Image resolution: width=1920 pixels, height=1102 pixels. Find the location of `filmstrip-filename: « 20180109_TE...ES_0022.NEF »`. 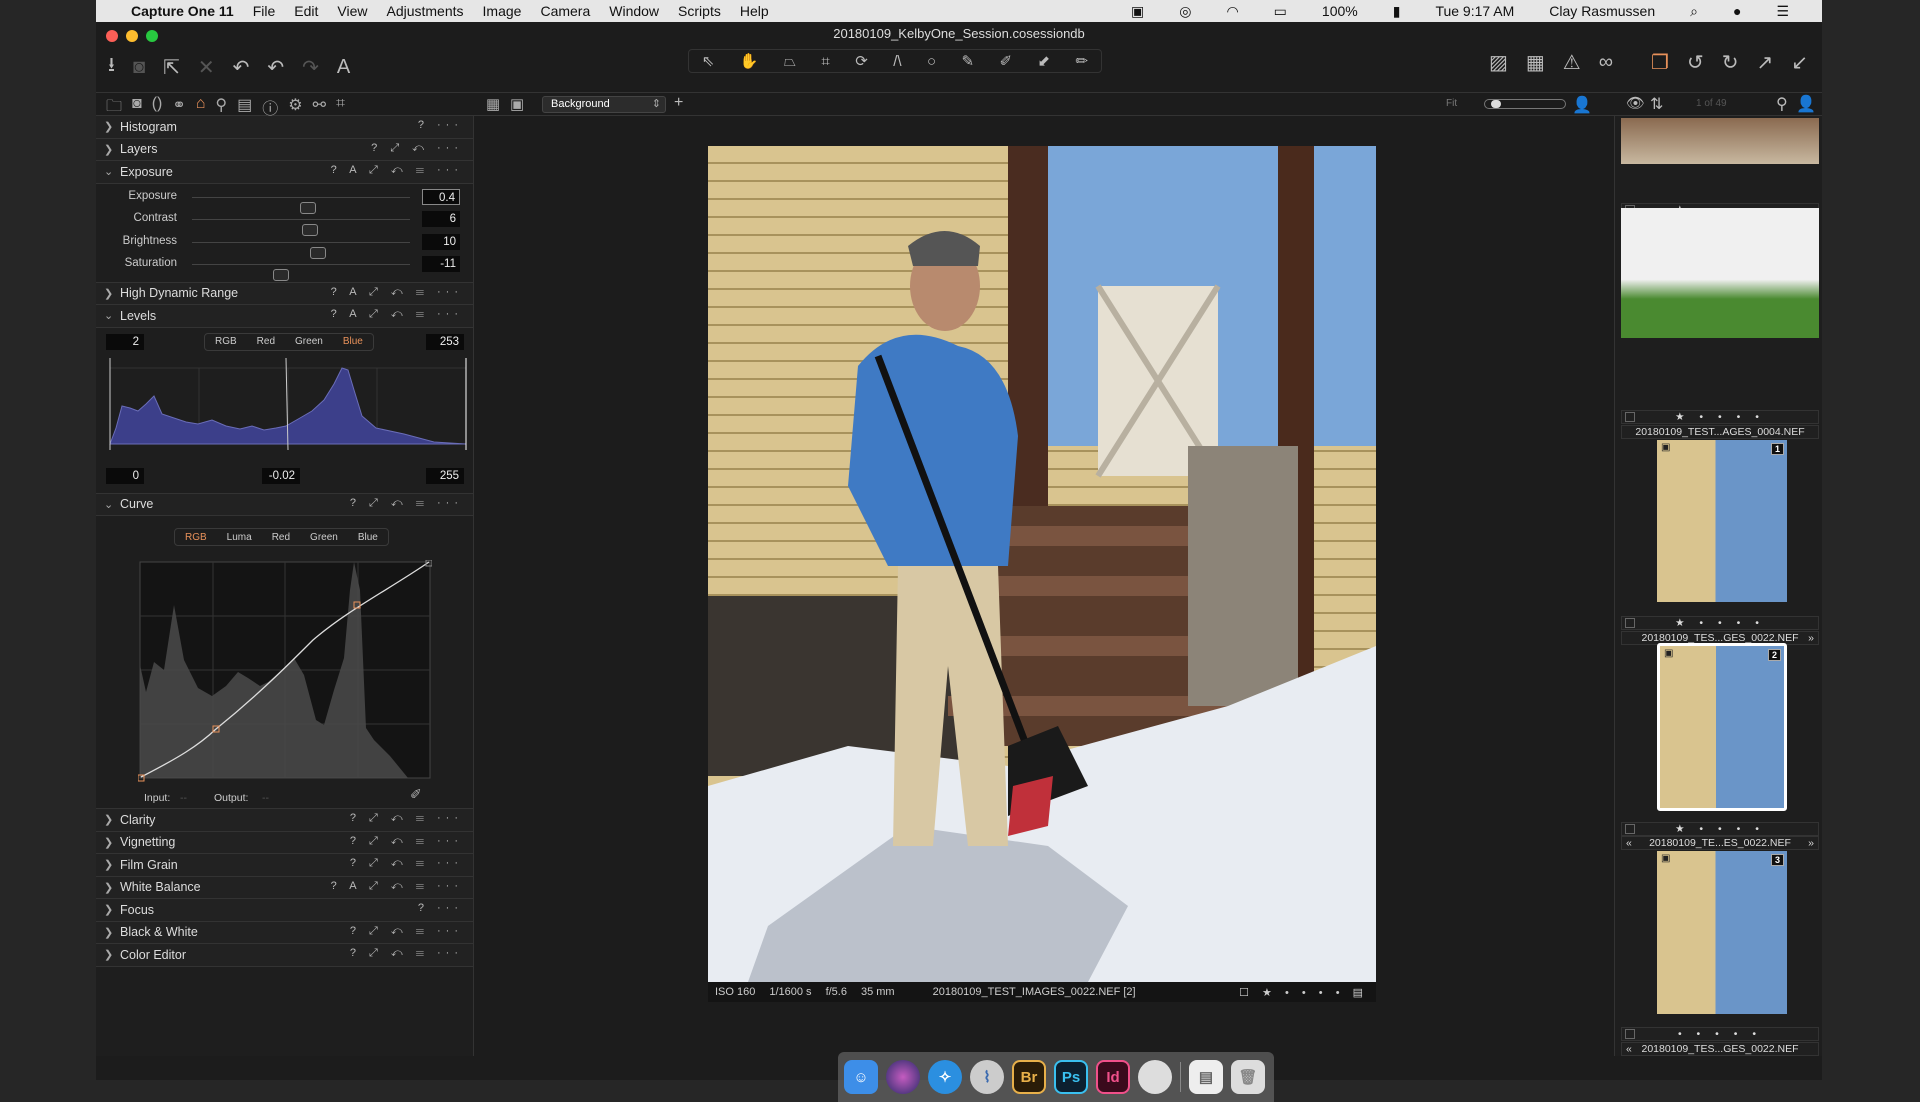

filmstrip-filename: « 20180109_TE...ES_0022.NEF » is located at coordinates (1720, 843).